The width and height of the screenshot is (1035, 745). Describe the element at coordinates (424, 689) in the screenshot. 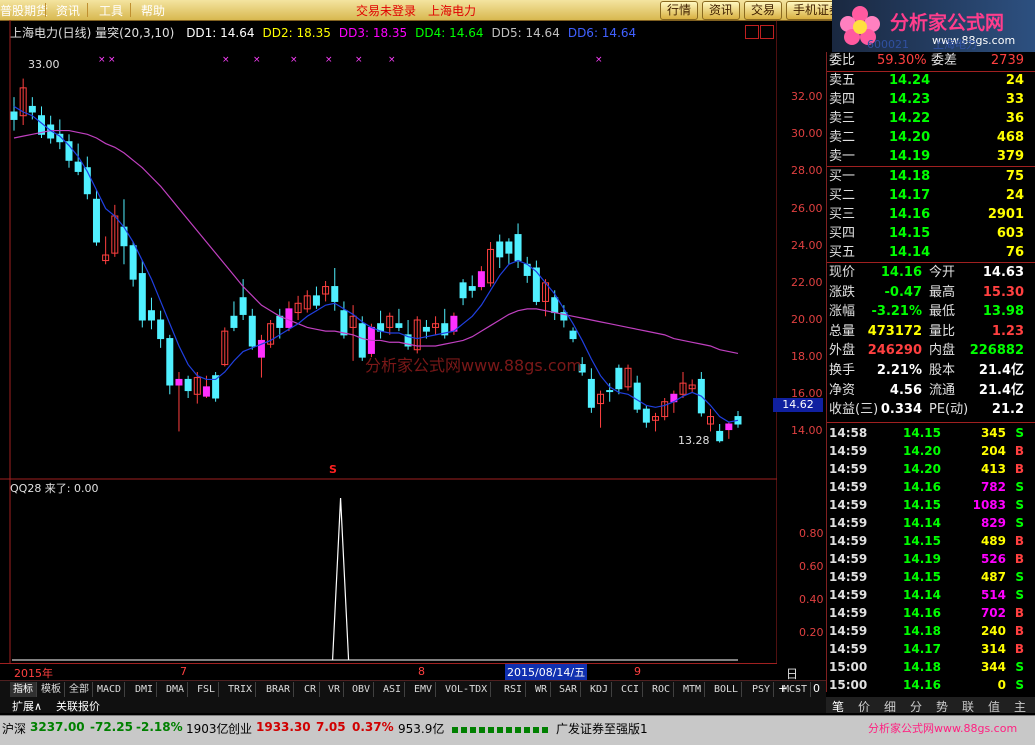

I see `indicator-tab: EMV` at that location.